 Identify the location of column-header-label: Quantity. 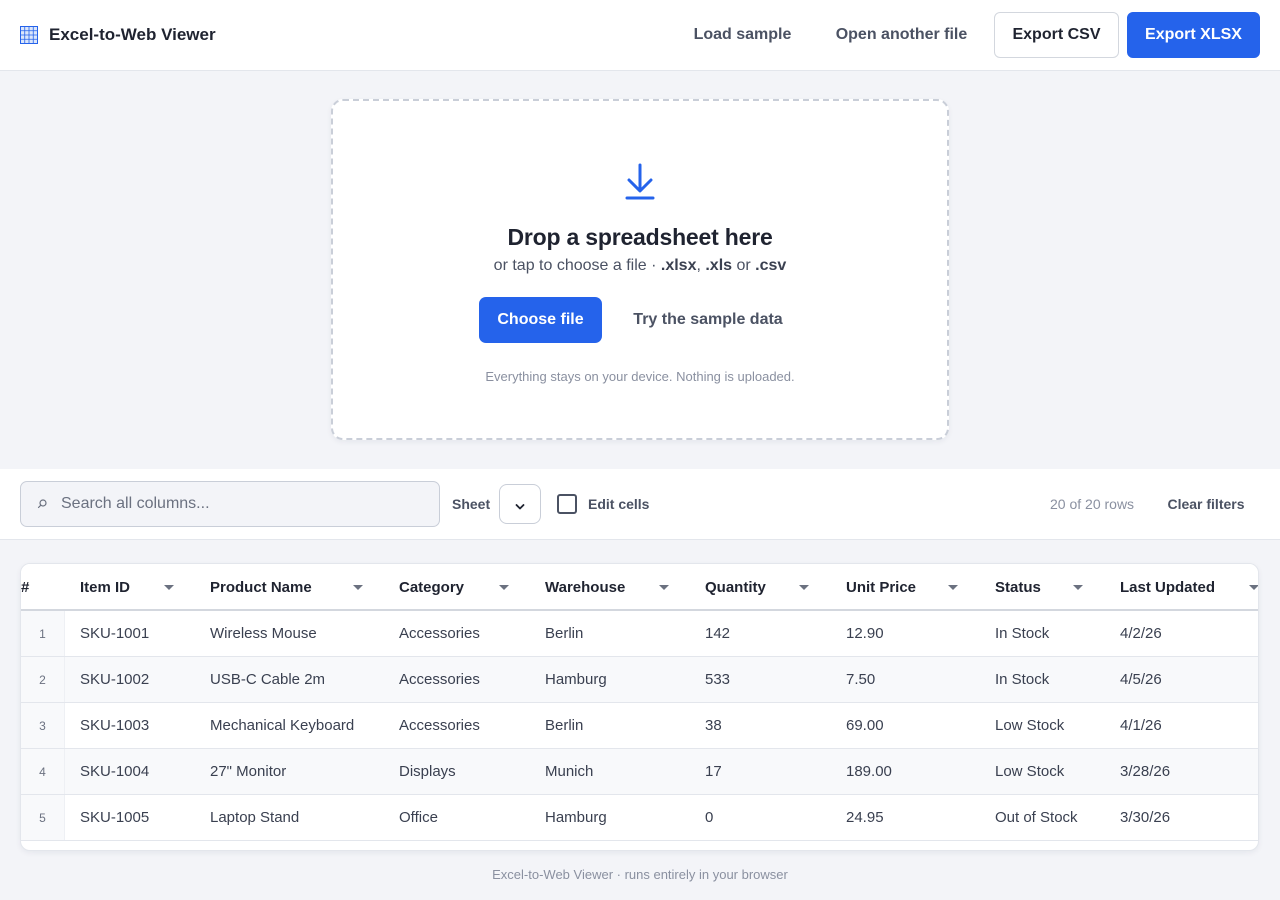
(735, 587).